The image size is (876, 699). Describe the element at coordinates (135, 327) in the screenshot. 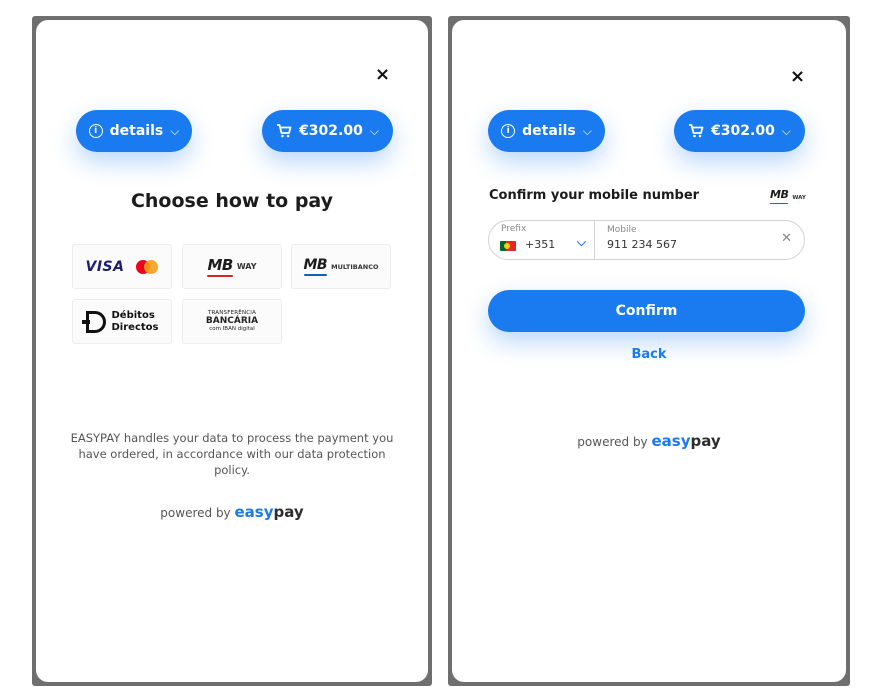

I see `debitos-line2: Directos` at that location.